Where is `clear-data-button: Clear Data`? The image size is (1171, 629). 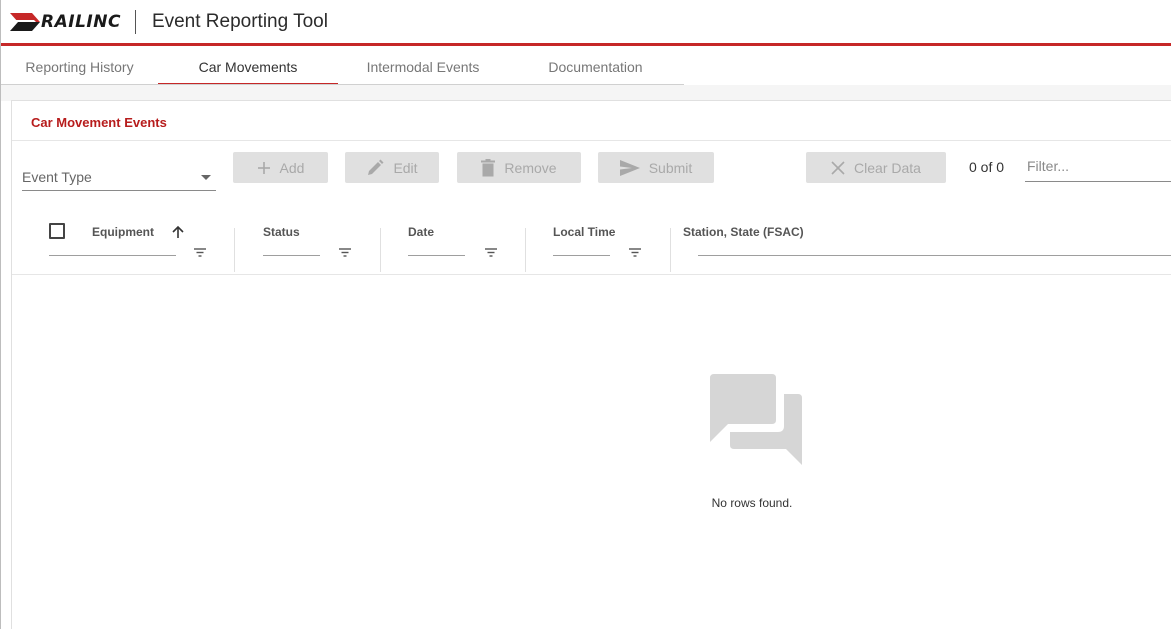 clear-data-button: Clear Data is located at coordinates (876, 167).